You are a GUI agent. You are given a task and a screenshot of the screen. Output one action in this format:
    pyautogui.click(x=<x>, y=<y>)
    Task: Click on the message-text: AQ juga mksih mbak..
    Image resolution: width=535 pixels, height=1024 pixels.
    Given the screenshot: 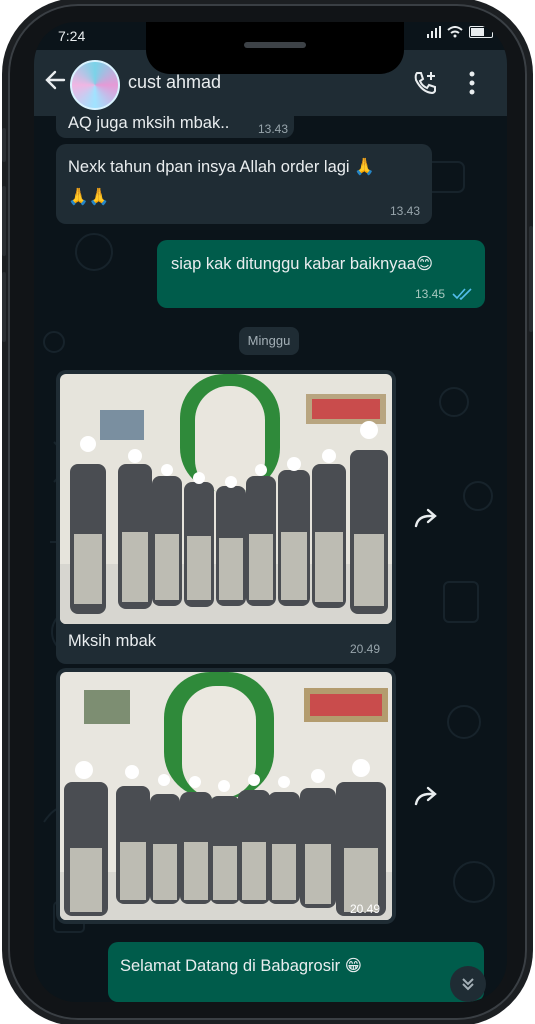 What is the action you would take?
    pyautogui.click(x=149, y=123)
    